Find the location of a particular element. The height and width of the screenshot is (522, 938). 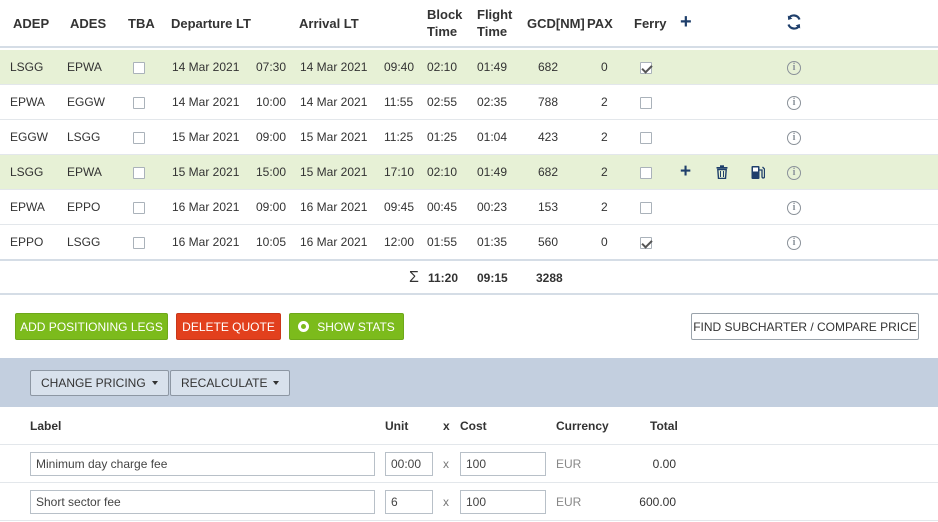

total-flight-time: 09:15 is located at coordinates (492, 278).